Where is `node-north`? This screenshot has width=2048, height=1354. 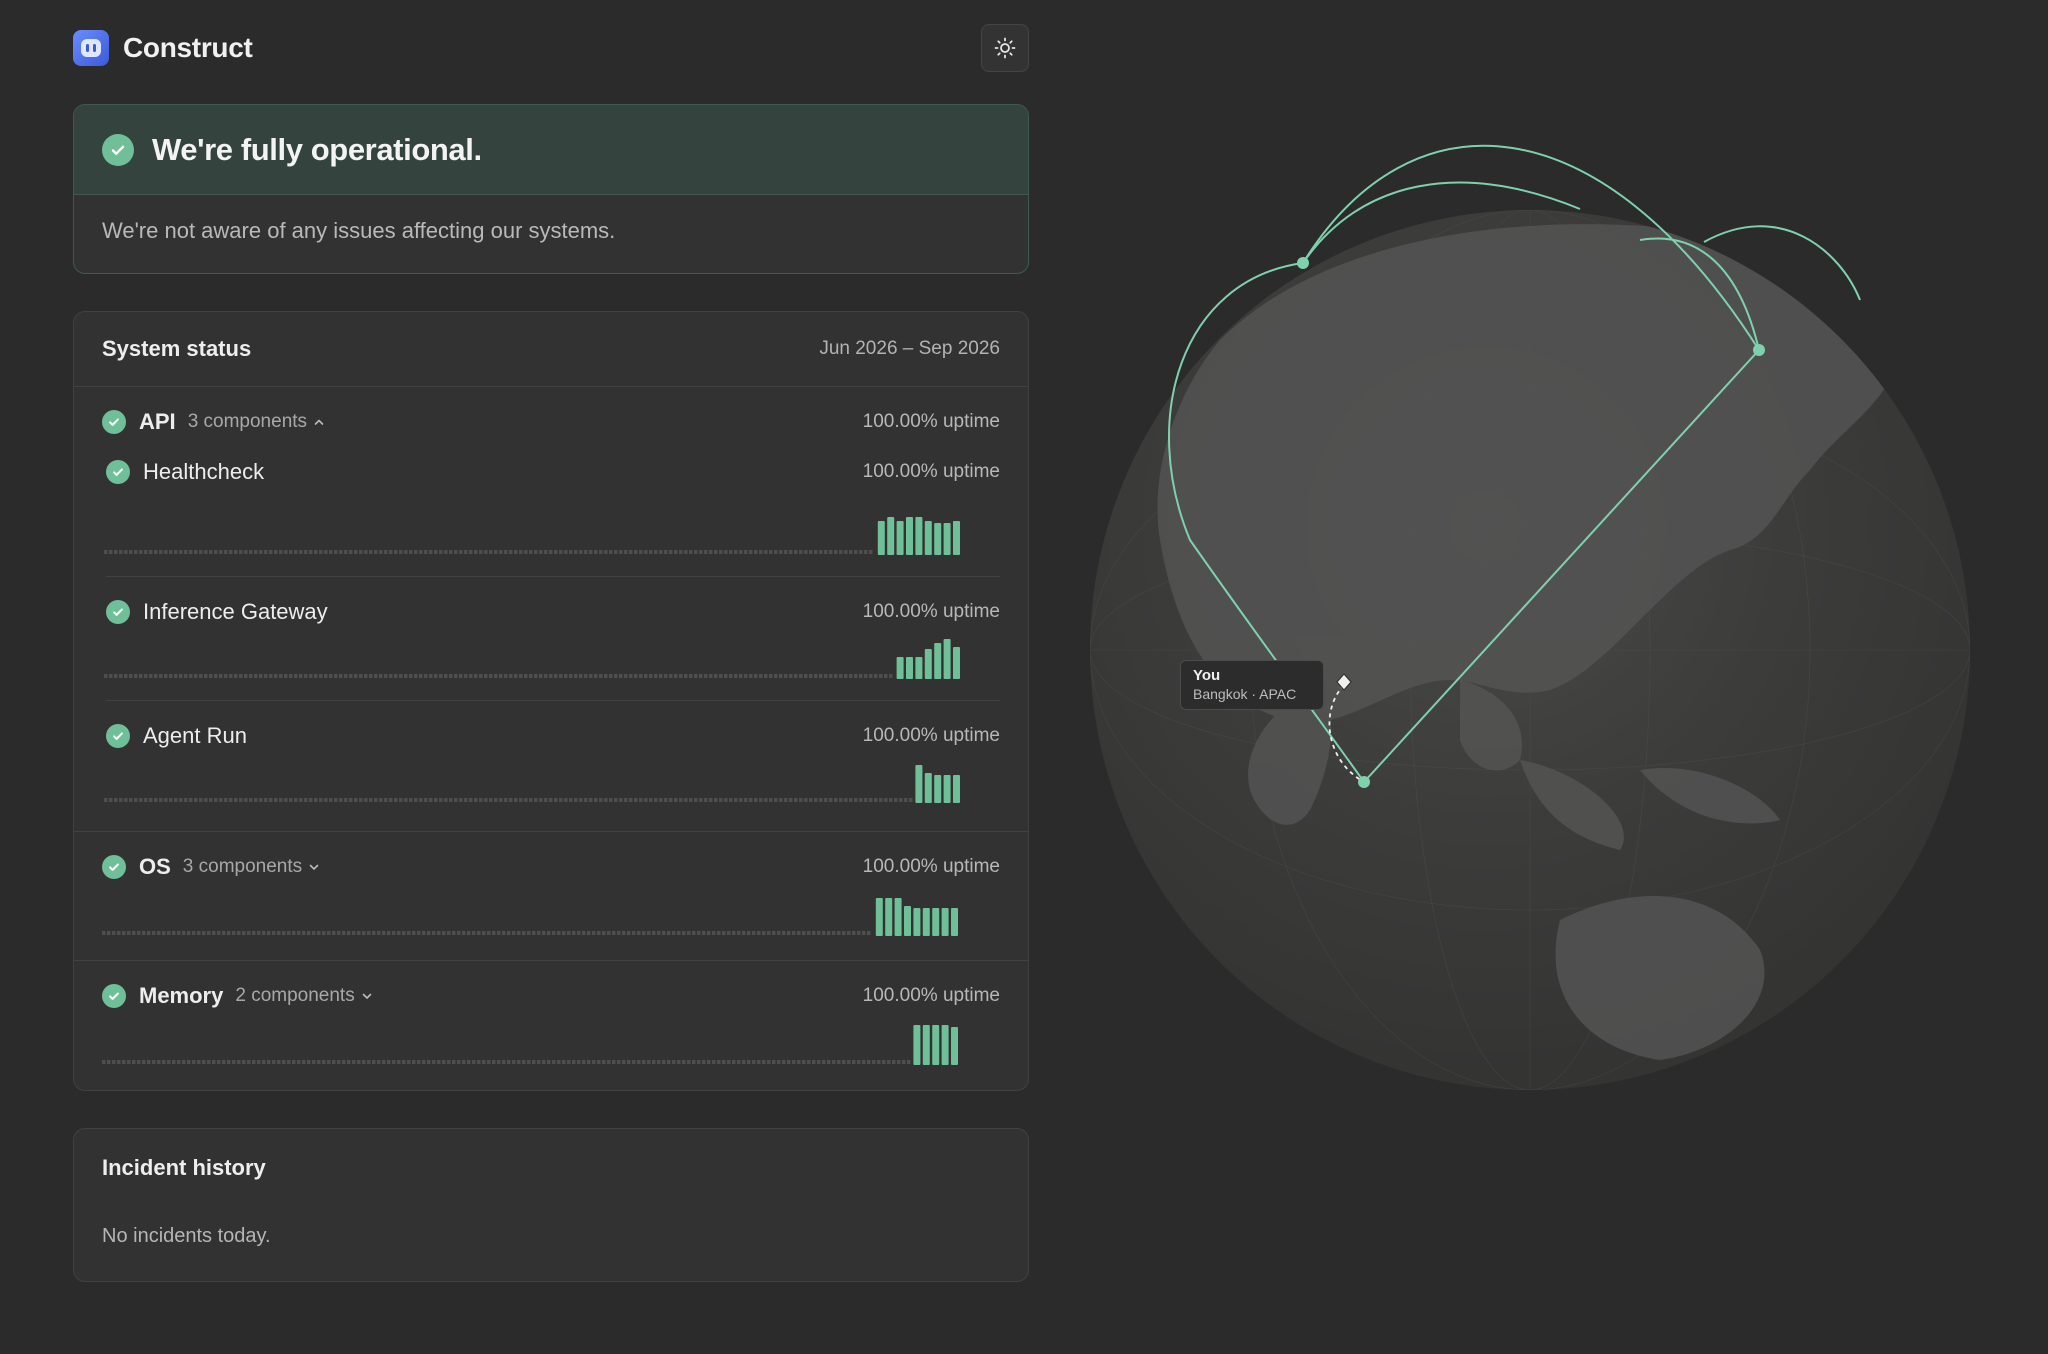
node-north is located at coordinates (1303, 263).